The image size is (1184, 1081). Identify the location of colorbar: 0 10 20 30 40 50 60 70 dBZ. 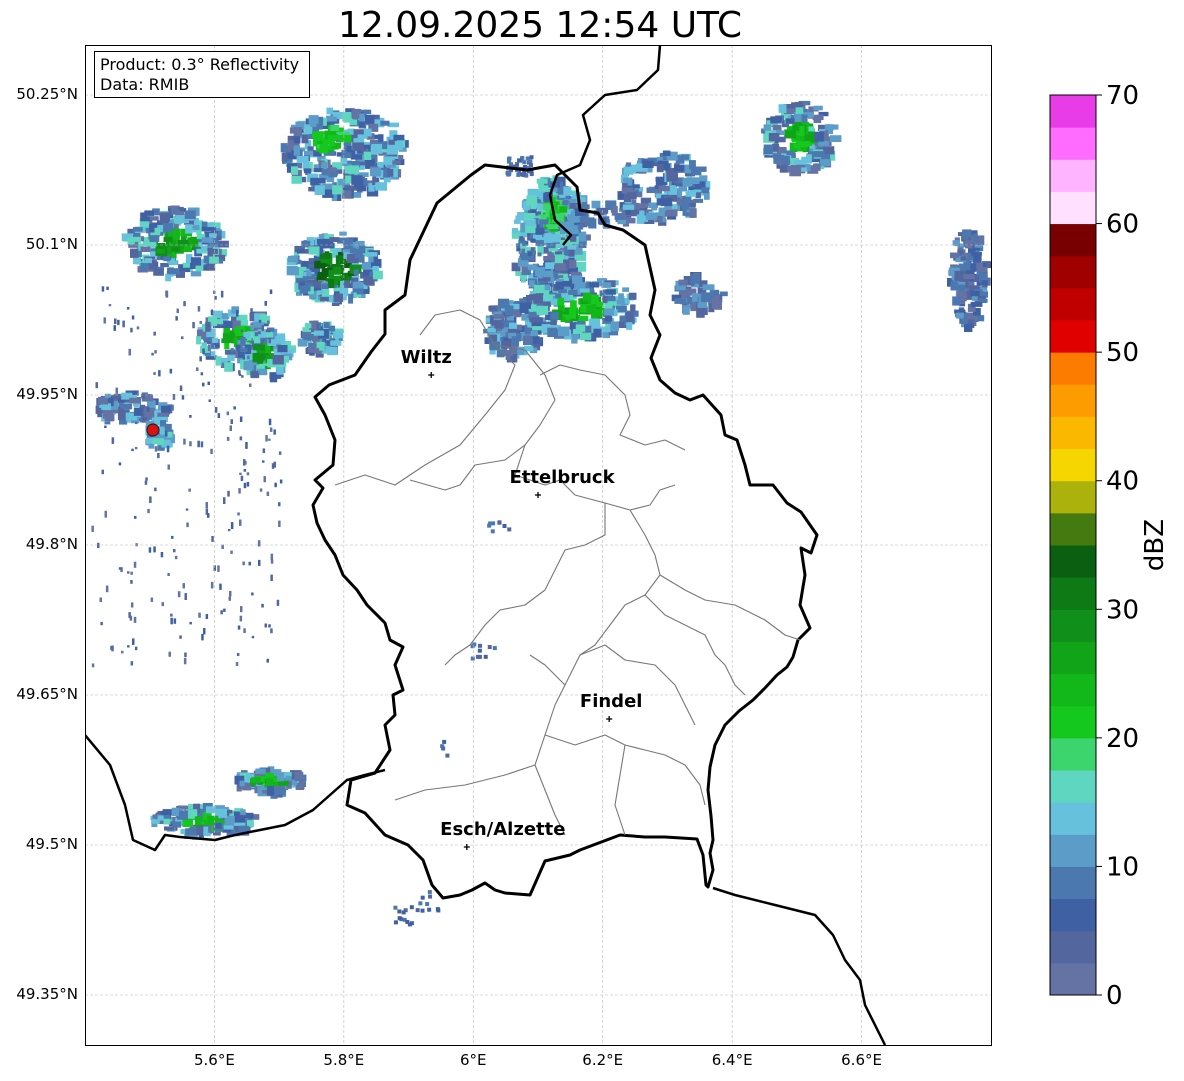
(1109, 546).